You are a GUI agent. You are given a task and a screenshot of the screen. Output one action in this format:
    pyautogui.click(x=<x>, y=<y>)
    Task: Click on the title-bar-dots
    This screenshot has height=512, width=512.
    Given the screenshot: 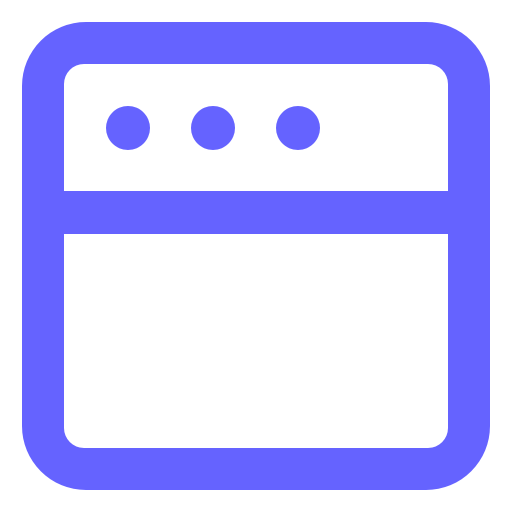 What is the action you would take?
    pyautogui.click(x=213, y=128)
    